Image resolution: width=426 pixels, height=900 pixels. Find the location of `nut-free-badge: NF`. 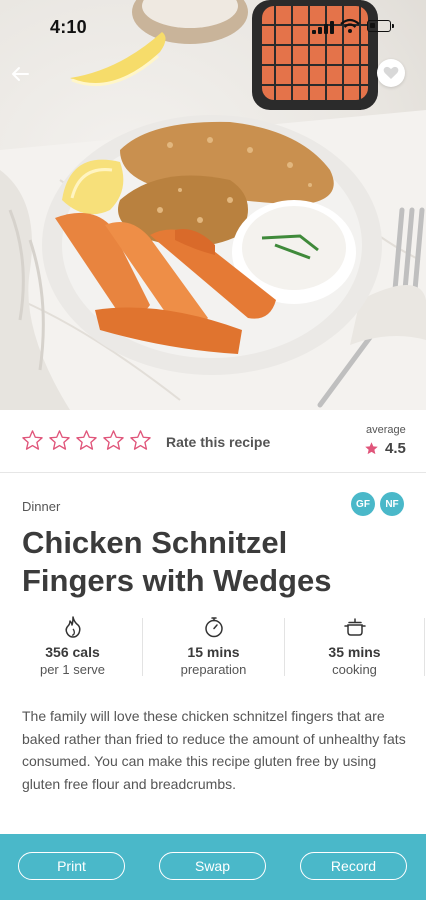

nut-free-badge: NF is located at coordinates (392, 504).